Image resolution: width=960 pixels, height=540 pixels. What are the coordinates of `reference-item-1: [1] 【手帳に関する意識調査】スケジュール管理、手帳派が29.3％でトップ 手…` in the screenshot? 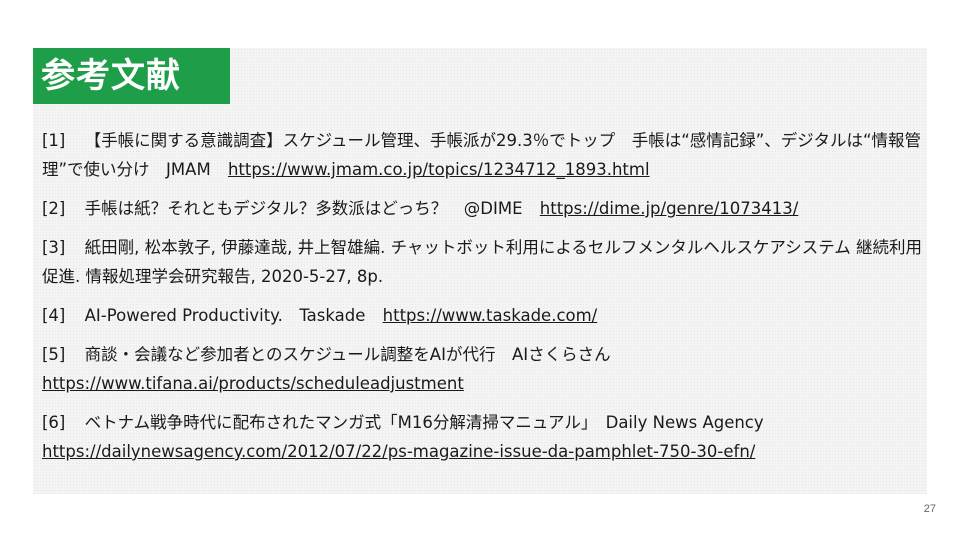 It's located at (482, 155).